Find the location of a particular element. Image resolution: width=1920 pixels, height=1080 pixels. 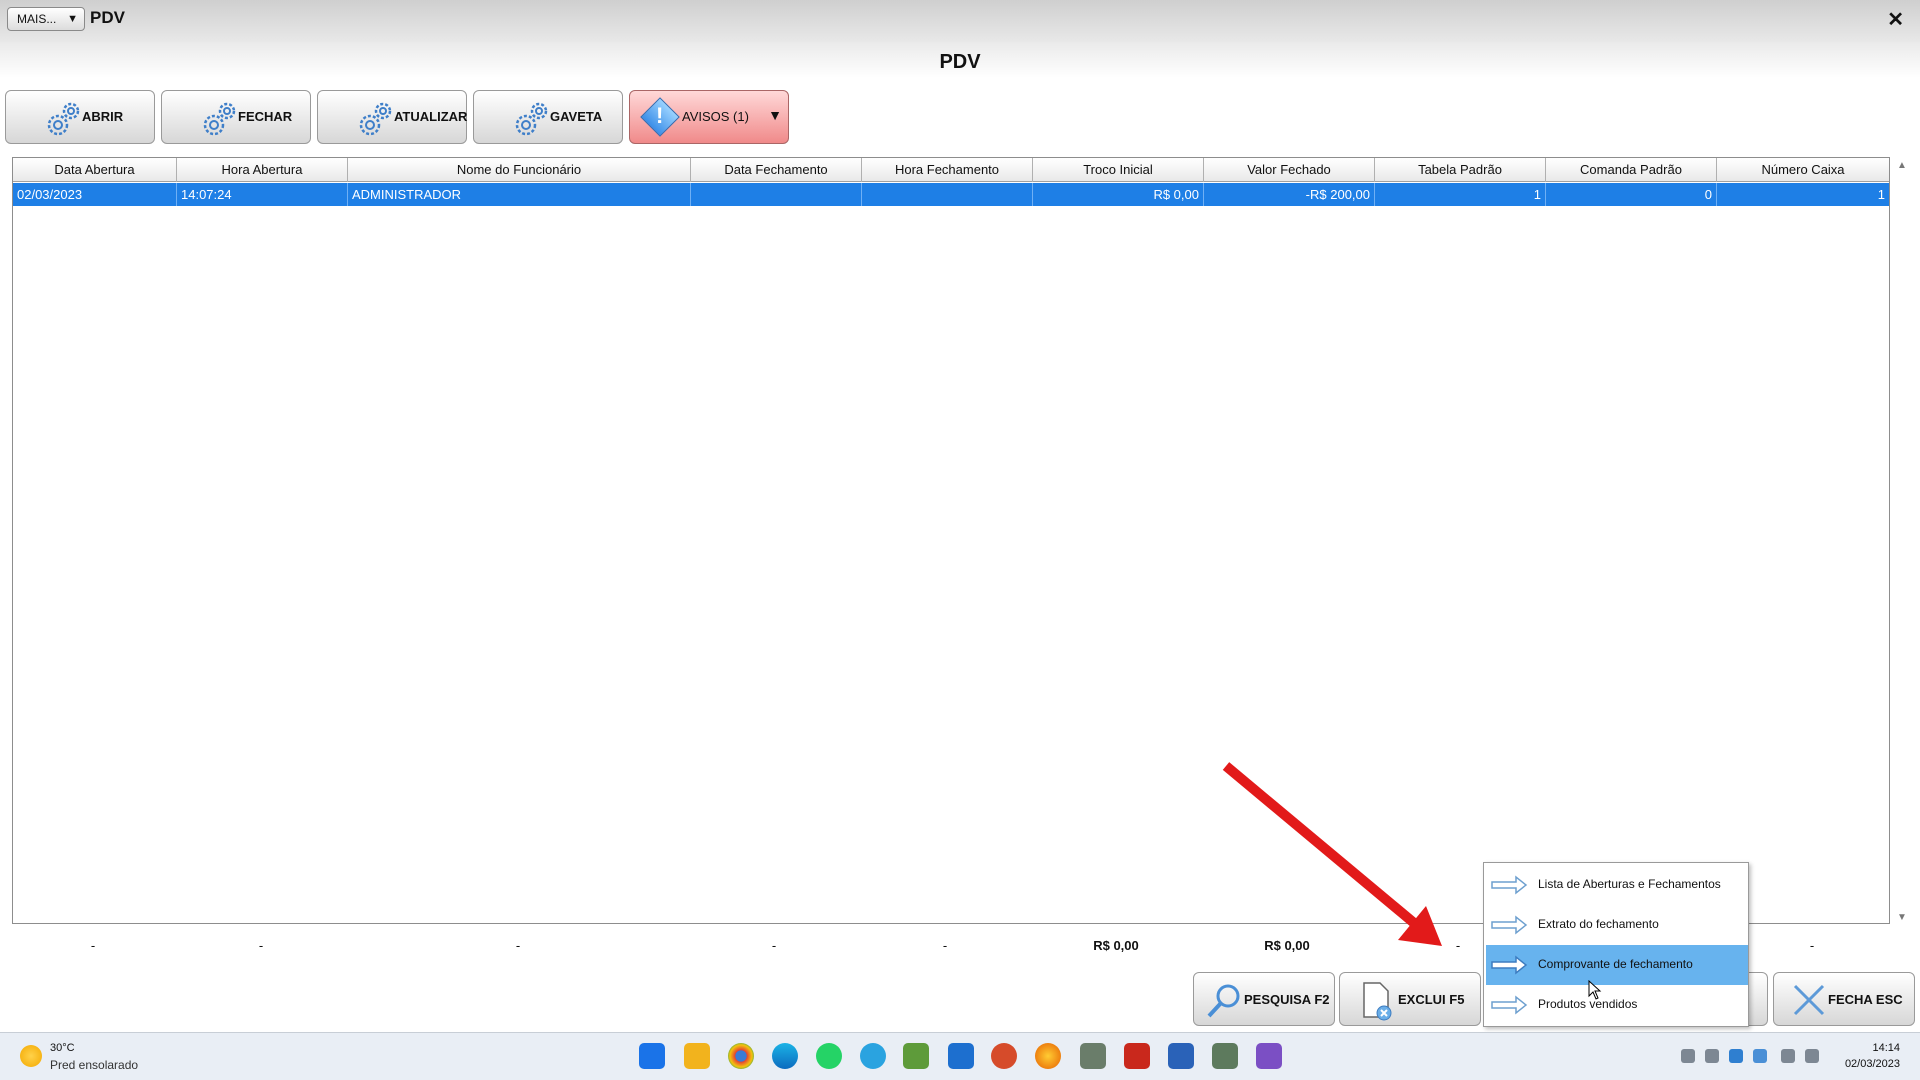

column-header: Valor Fechado is located at coordinates (1289, 170).